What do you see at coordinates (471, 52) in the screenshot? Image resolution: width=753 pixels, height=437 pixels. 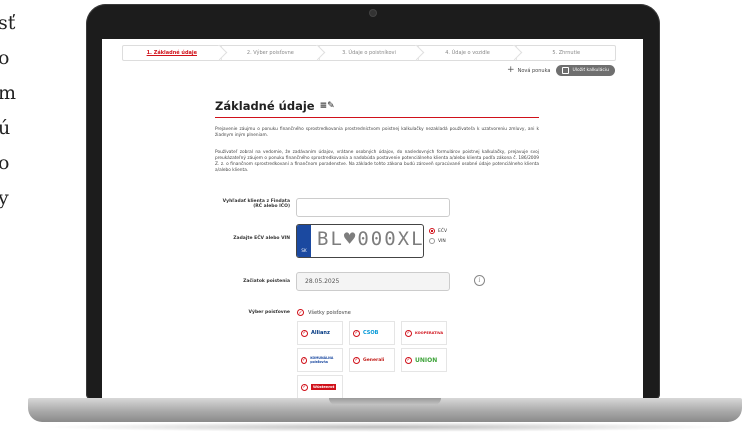 I see `step-4-vehicle: 4. Údaje o vozidle` at bounding box center [471, 52].